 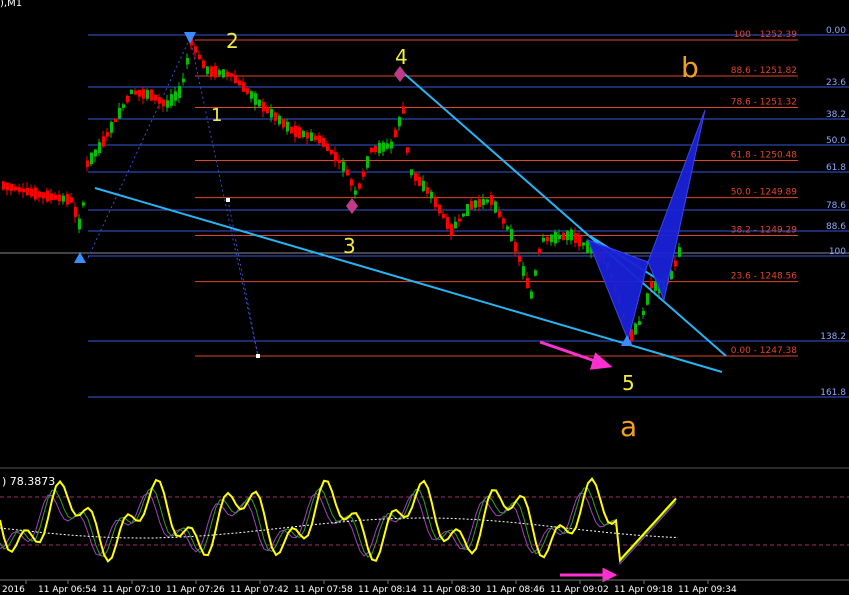 I want to click on wave-label-b: b, so click(x=690, y=67).